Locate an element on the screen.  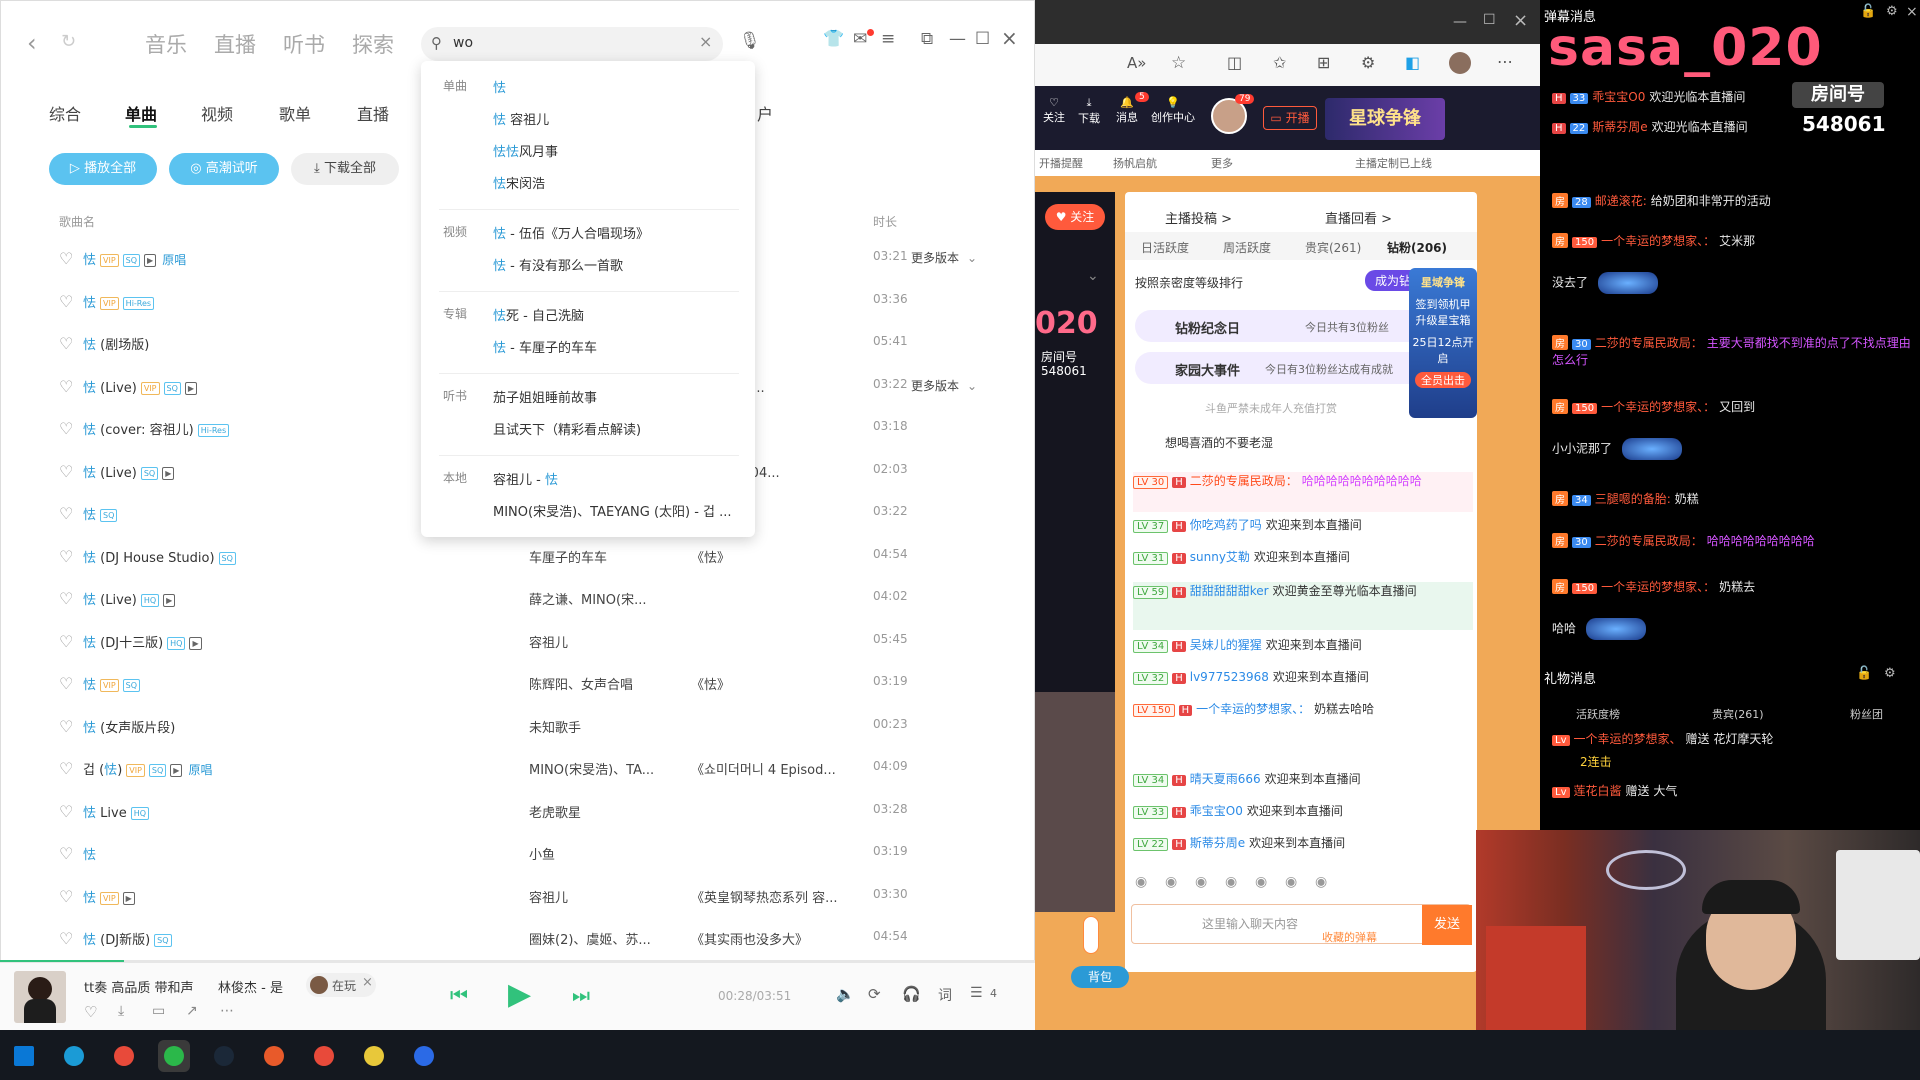
now-playing-title: tt奏 高品质 带和声 is located at coordinates (138, 986).